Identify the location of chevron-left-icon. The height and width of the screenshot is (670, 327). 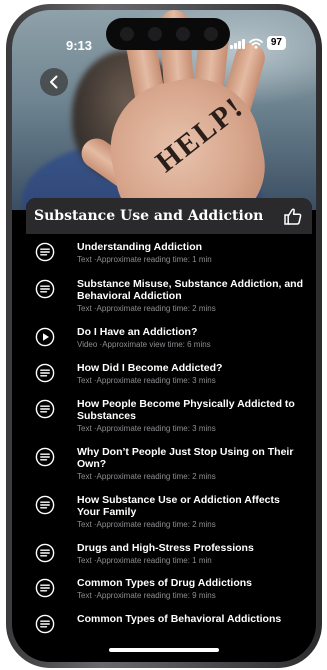
(54, 82).